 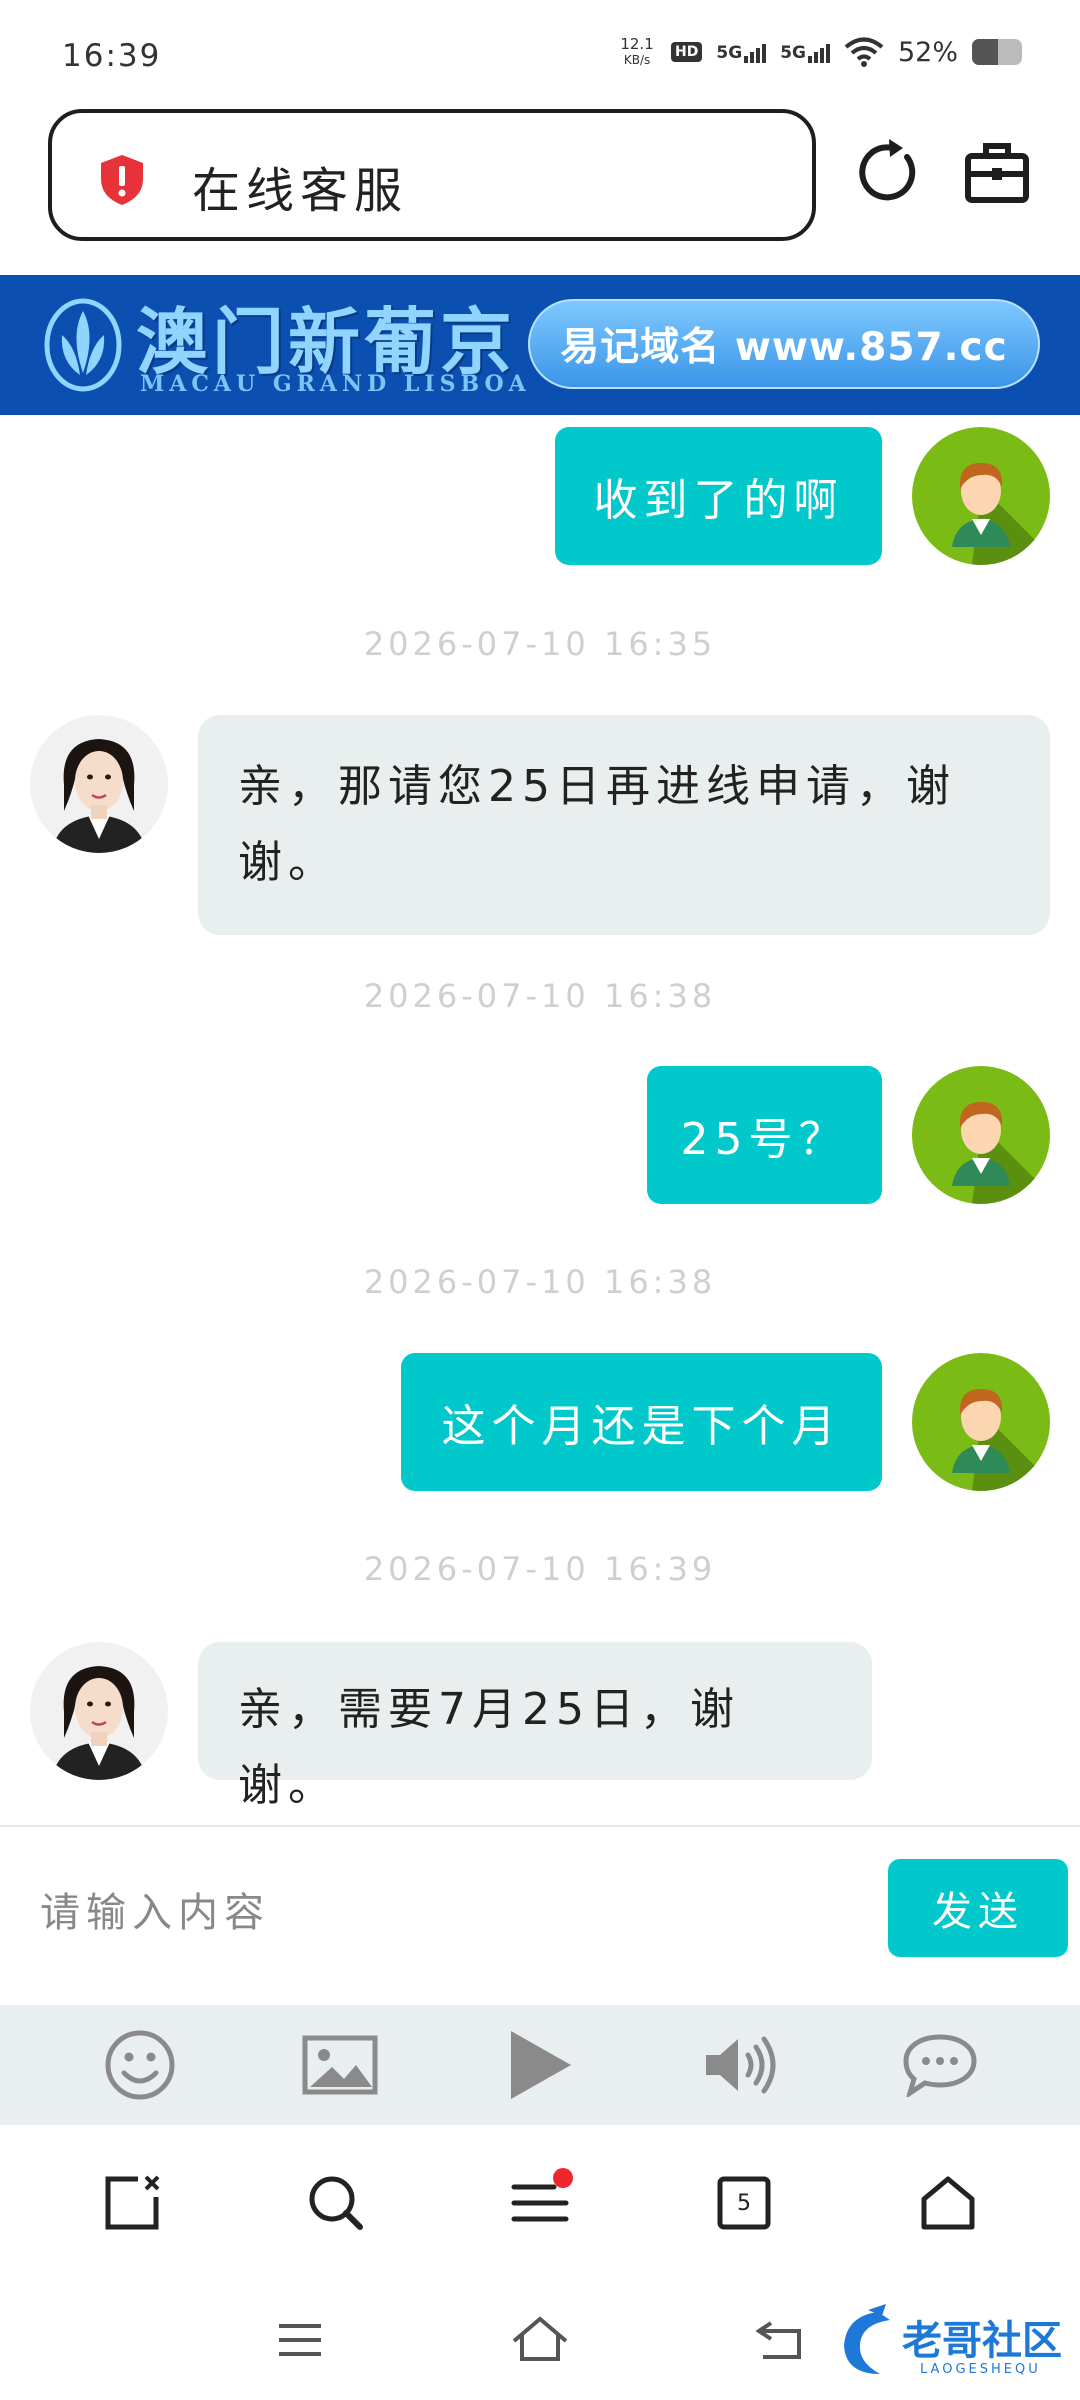 I want to click on status-icons: 12.1 KB/s HD 5G 5G 52%, so click(x=819, y=52).